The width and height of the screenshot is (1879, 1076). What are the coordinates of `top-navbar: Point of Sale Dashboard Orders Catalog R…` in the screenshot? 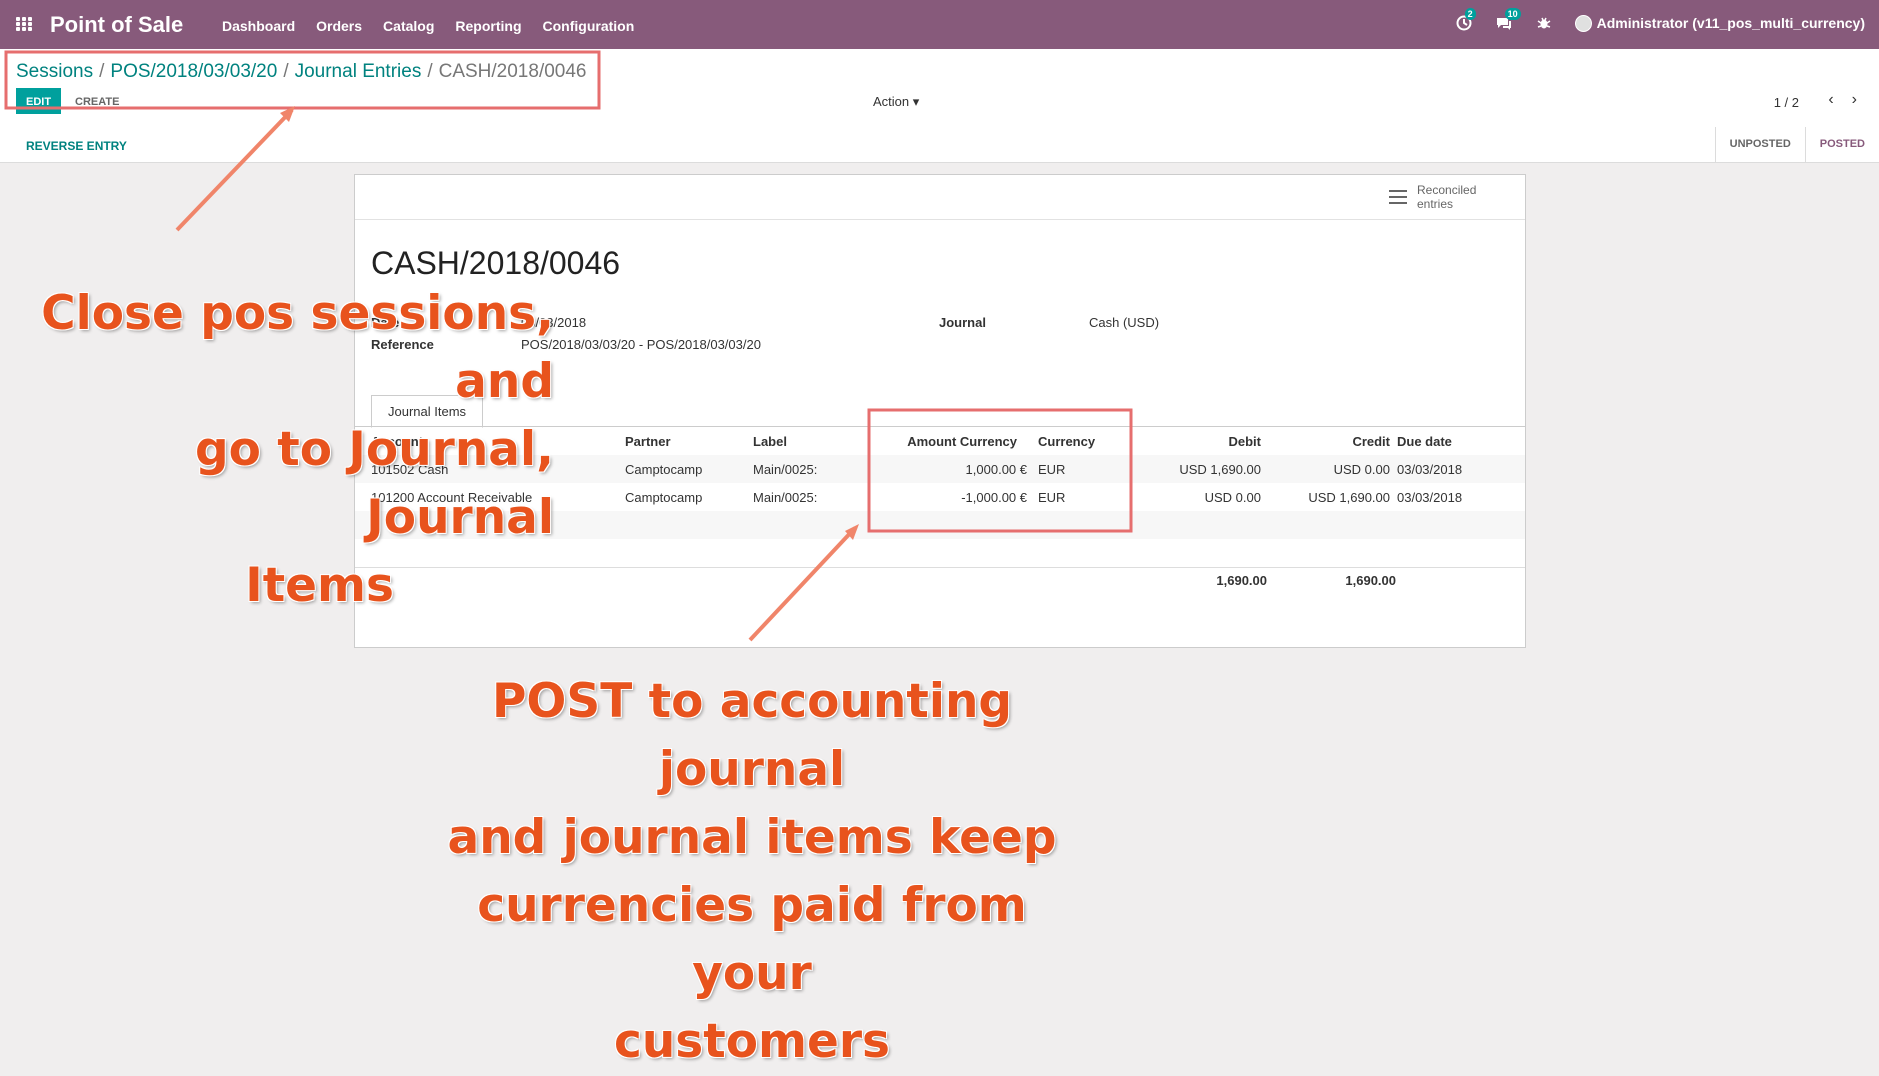 It's located at (939, 24).